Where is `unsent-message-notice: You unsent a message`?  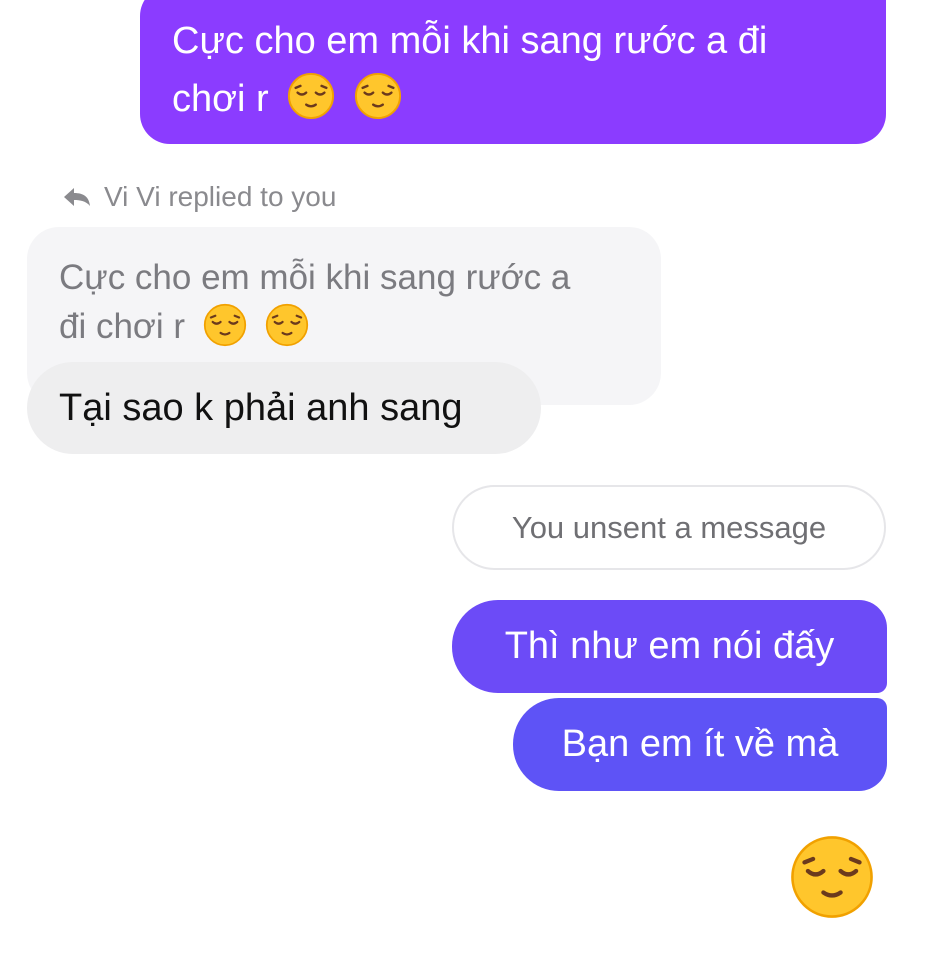 unsent-message-notice: You unsent a message is located at coordinates (669, 527).